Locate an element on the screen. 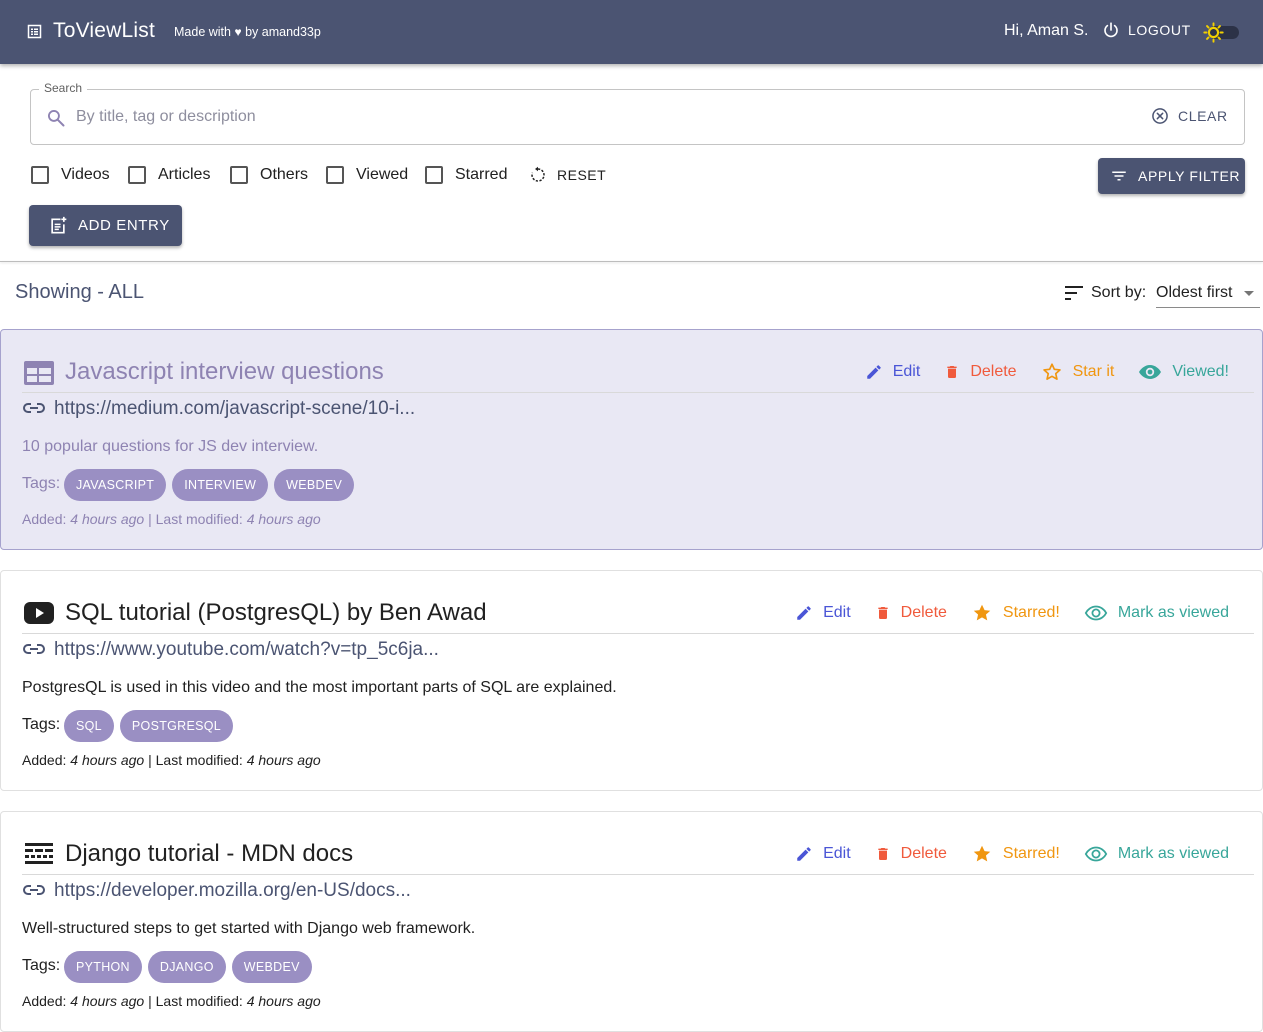 Image resolution: width=1263 pixels, height=1032 pixels. filter-starred: Starred is located at coordinates (466, 175).